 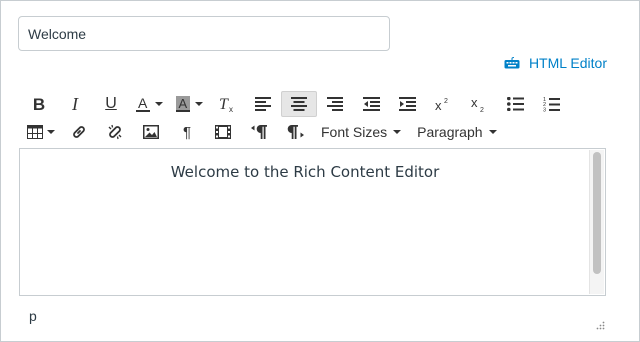 I want to click on align-center-icon, so click(x=299, y=104).